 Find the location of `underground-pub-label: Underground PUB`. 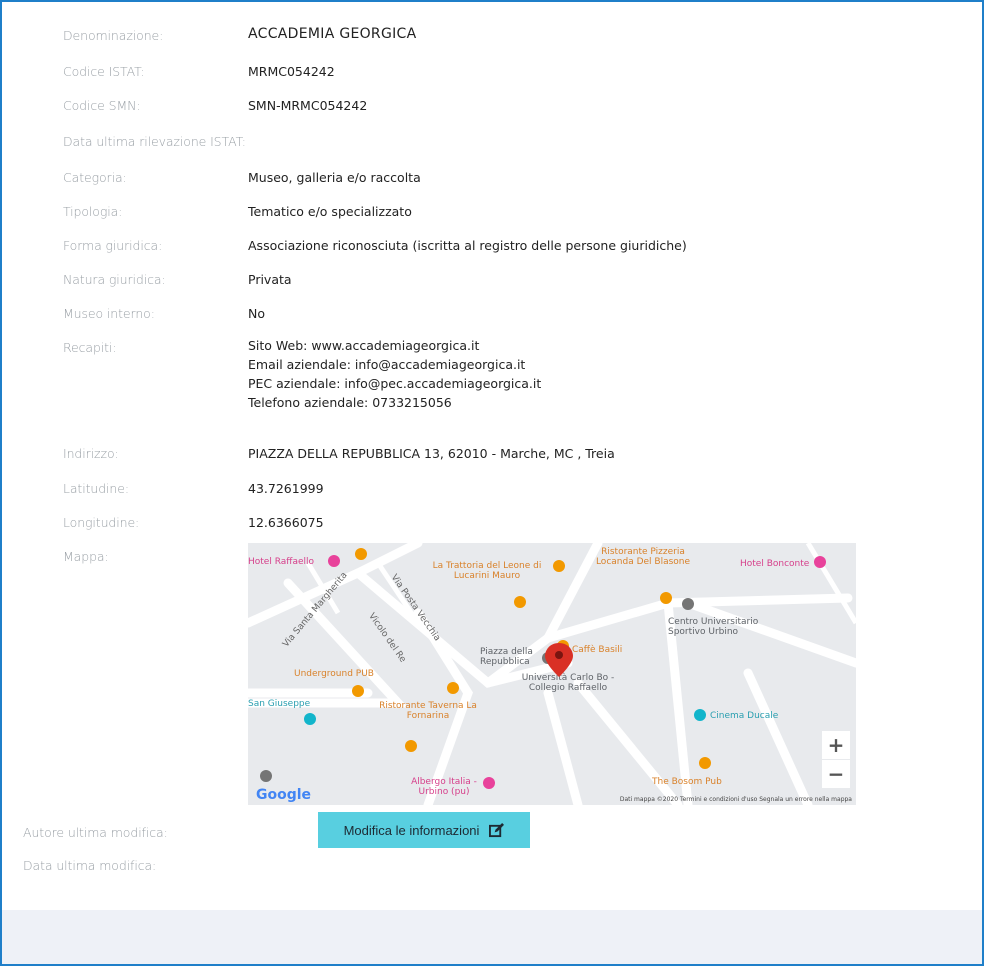

underground-pub-label: Underground PUB is located at coordinates (334, 674).